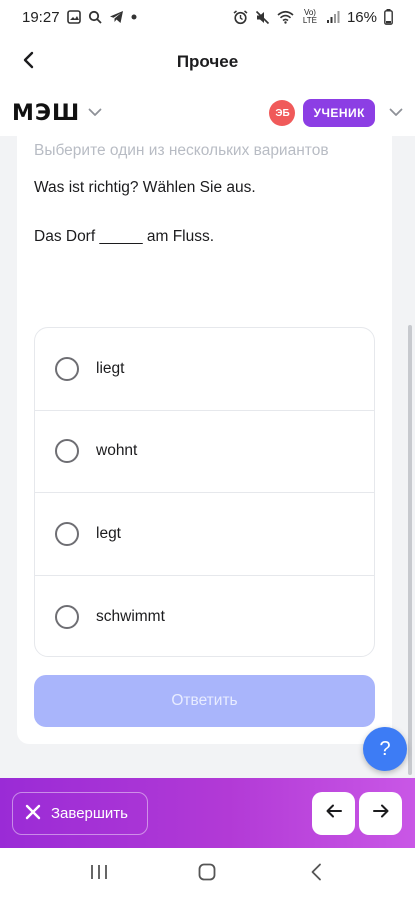 The image size is (415, 900). Describe the element at coordinates (204, 369) in the screenshot. I see `answer-option: liegt` at that location.